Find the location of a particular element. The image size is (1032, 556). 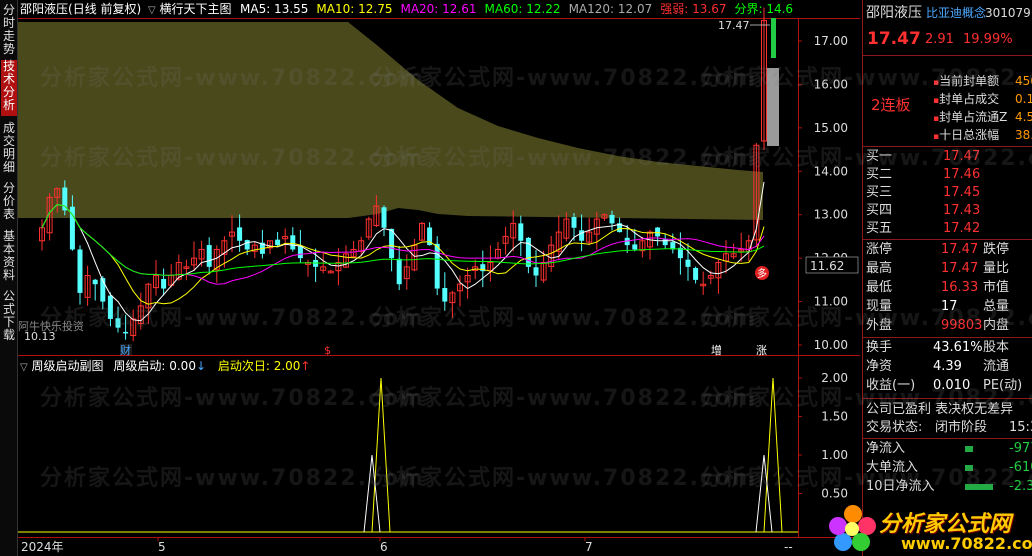

quote-row: 最低 16.33 市值 is located at coordinates (947, 287).